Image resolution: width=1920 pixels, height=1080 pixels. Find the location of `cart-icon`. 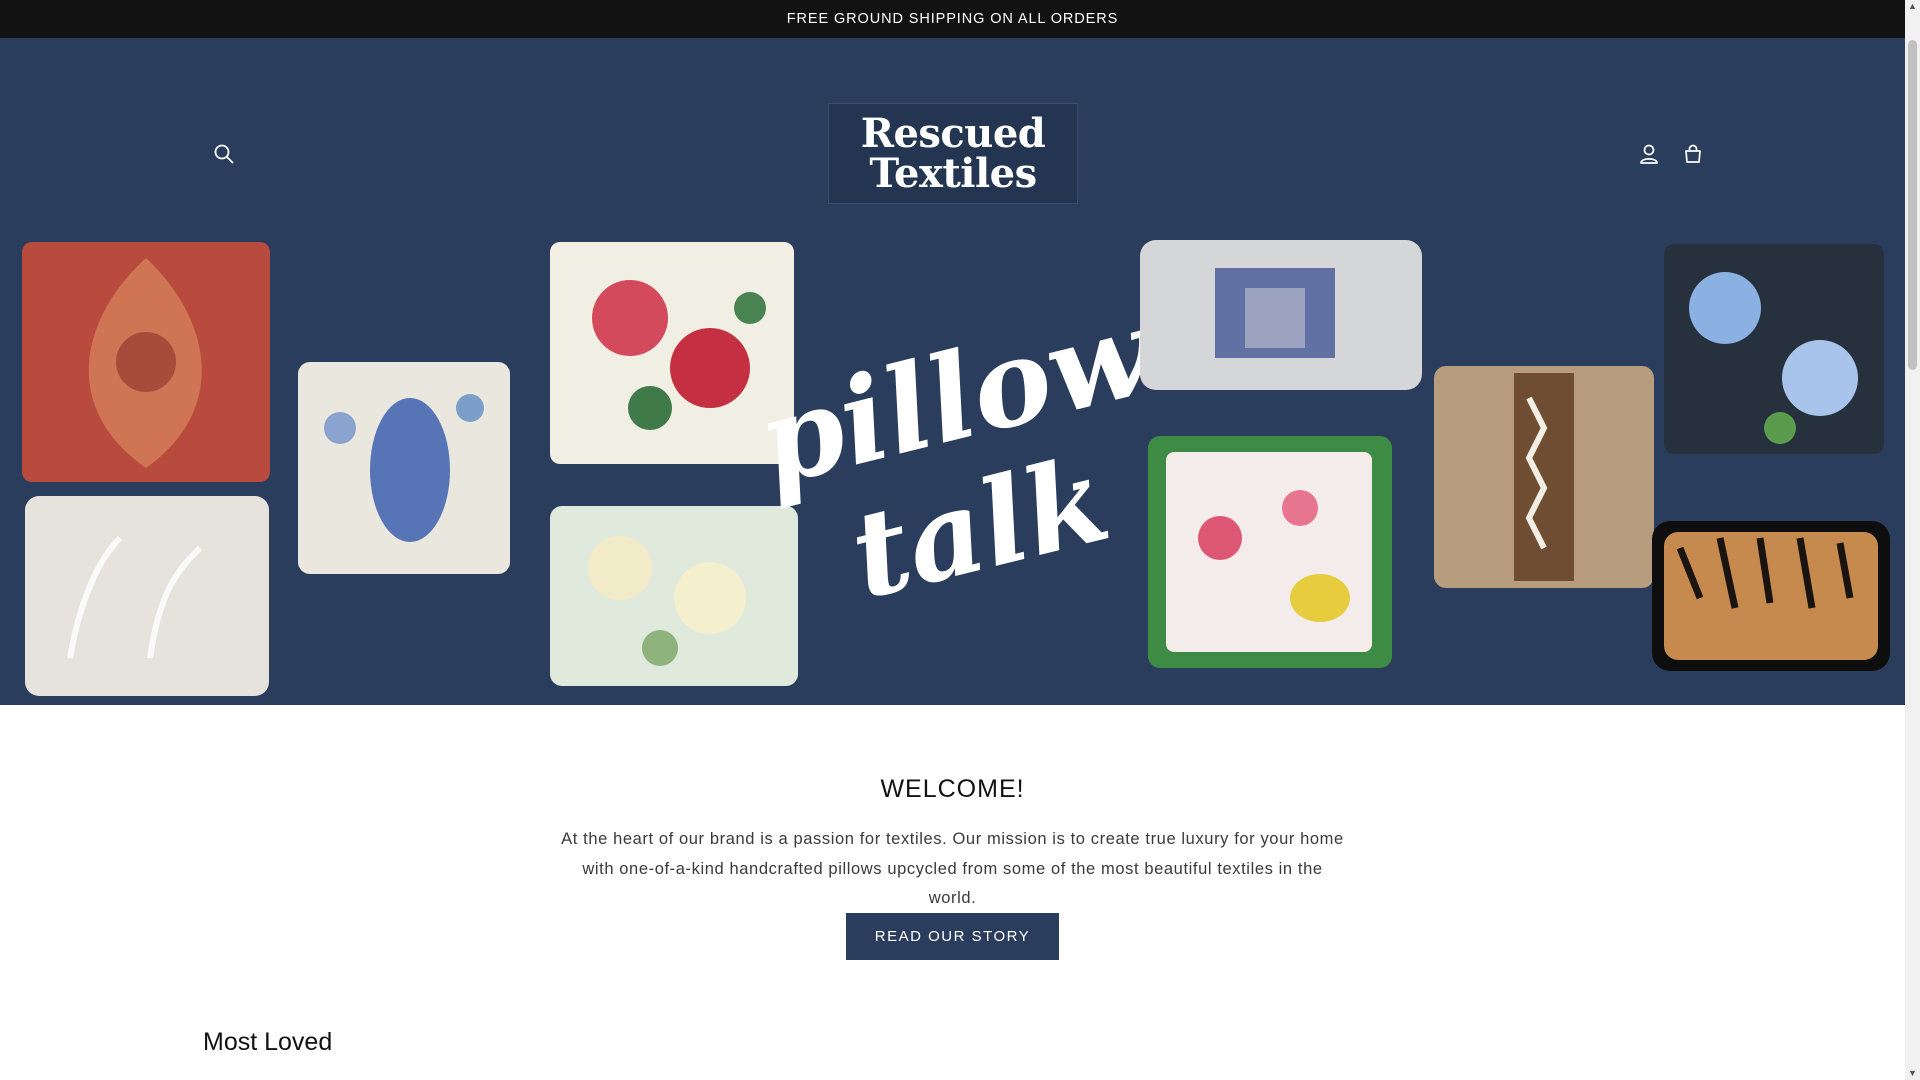

cart-icon is located at coordinates (1693, 153).